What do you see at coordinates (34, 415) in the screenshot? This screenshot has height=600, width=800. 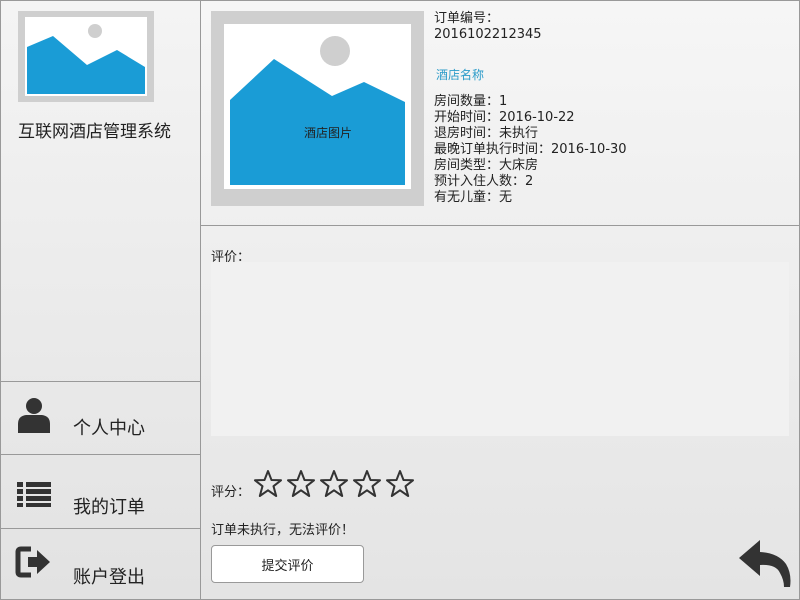 I see `user-icon` at bounding box center [34, 415].